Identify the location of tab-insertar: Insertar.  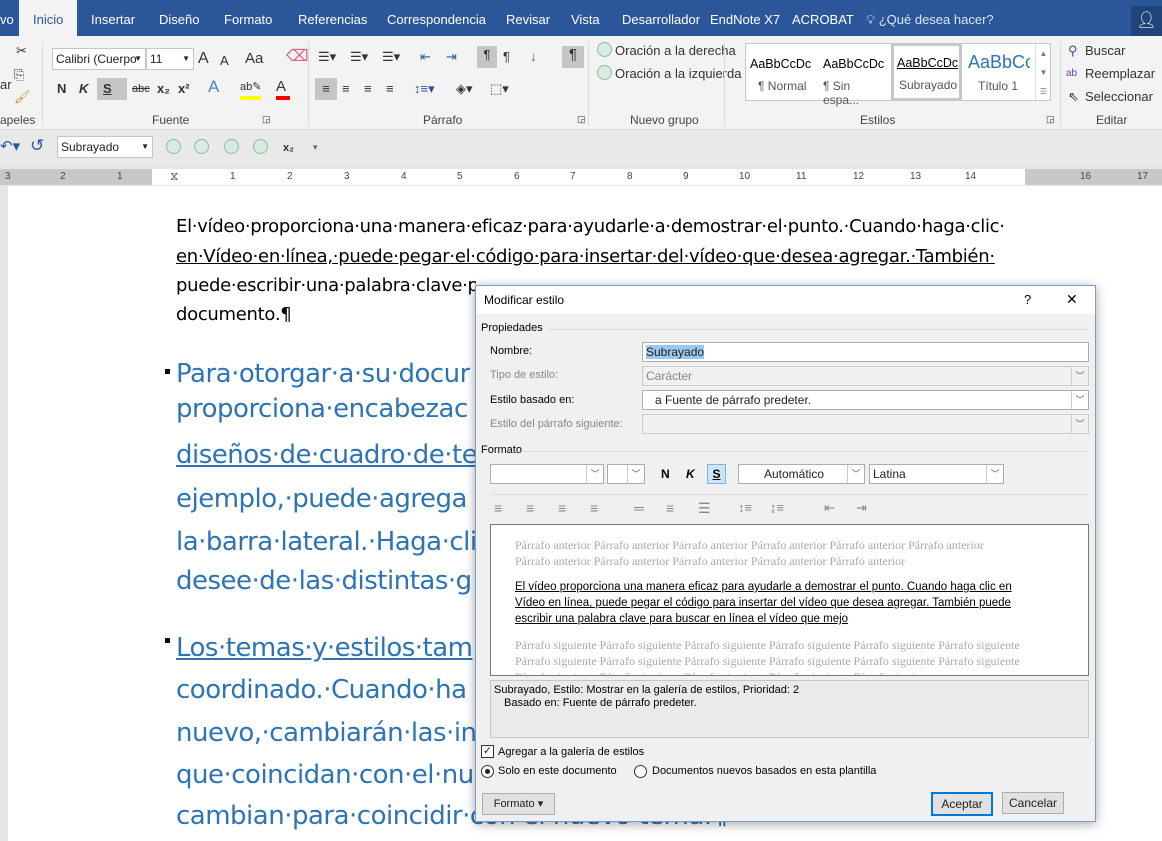
(113, 18).